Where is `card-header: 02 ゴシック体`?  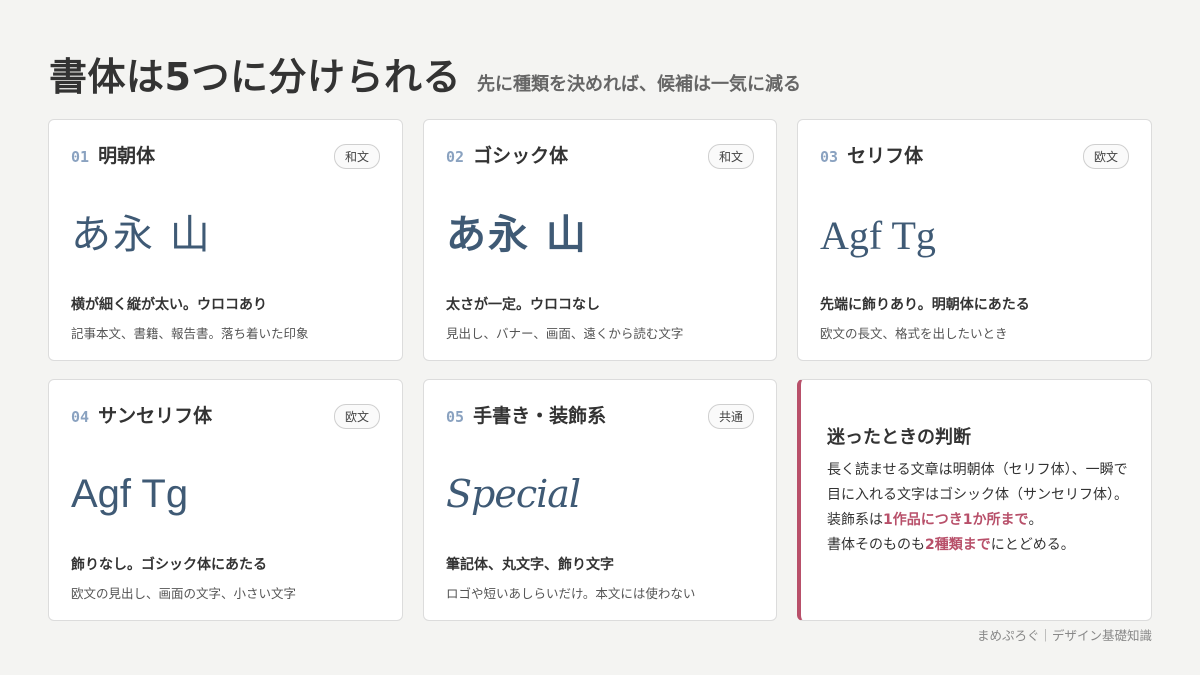 card-header: 02 ゴシック体 is located at coordinates (507, 154).